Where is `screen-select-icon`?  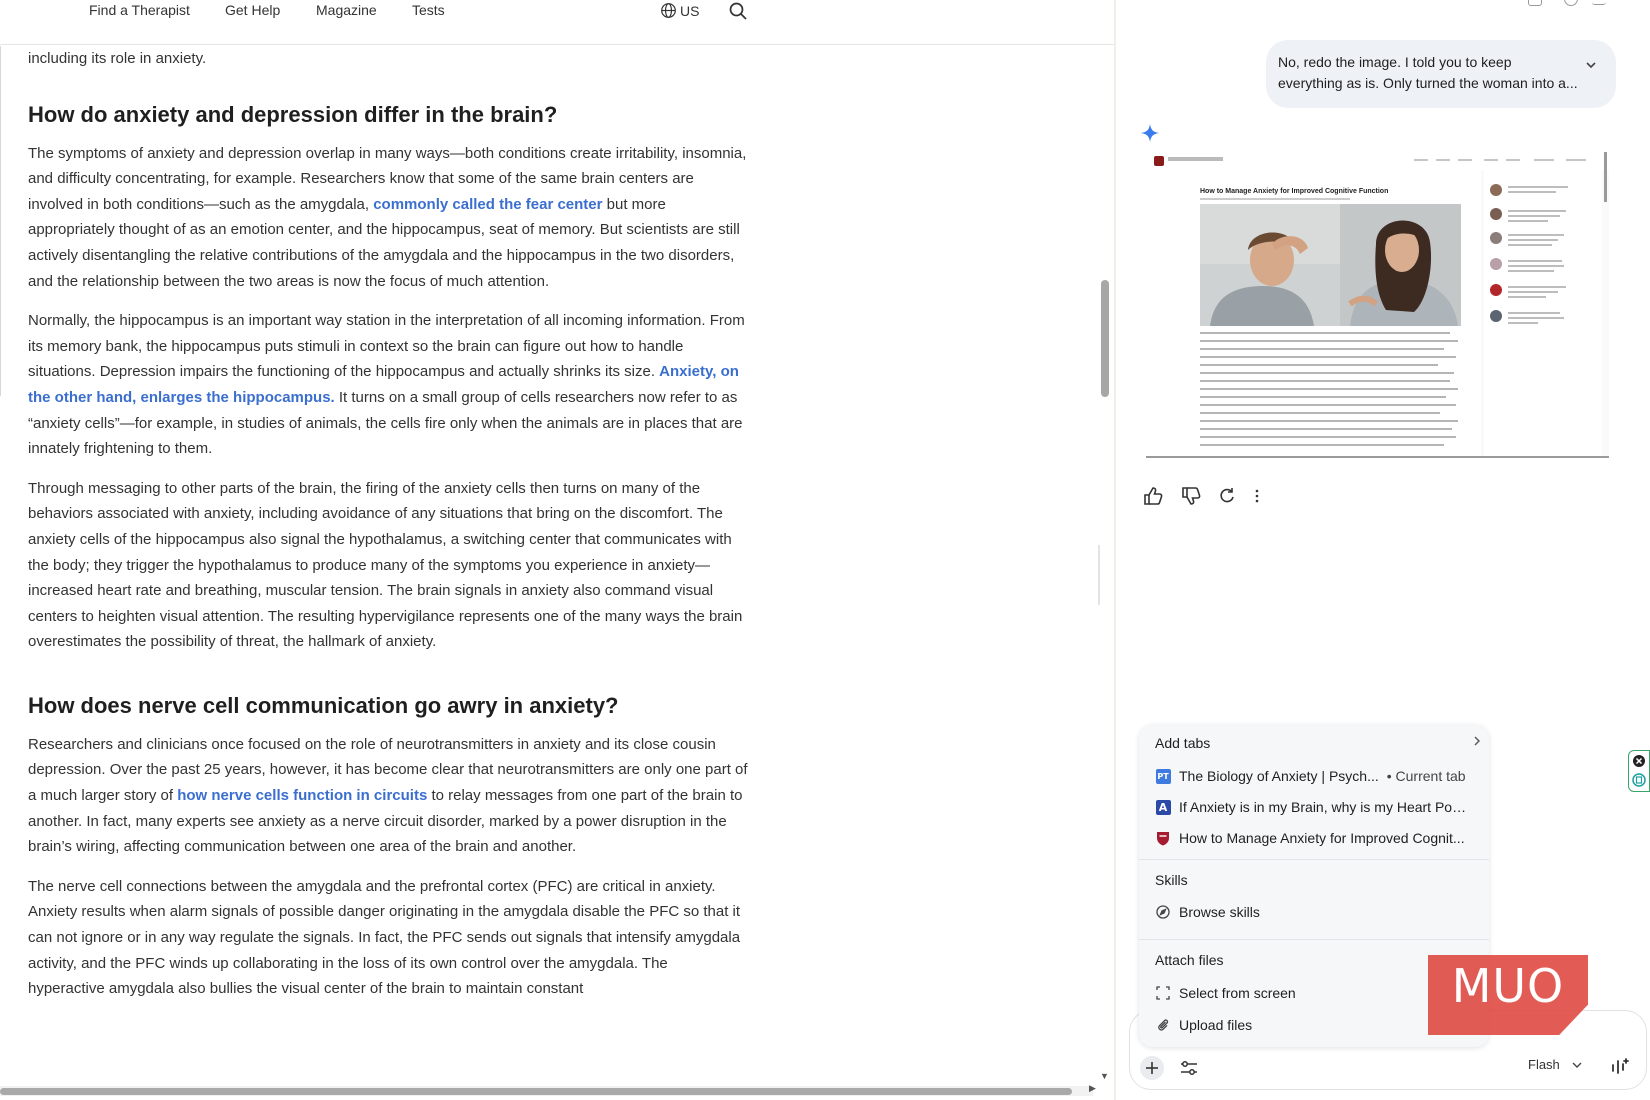 screen-select-icon is located at coordinates (1163, 993).